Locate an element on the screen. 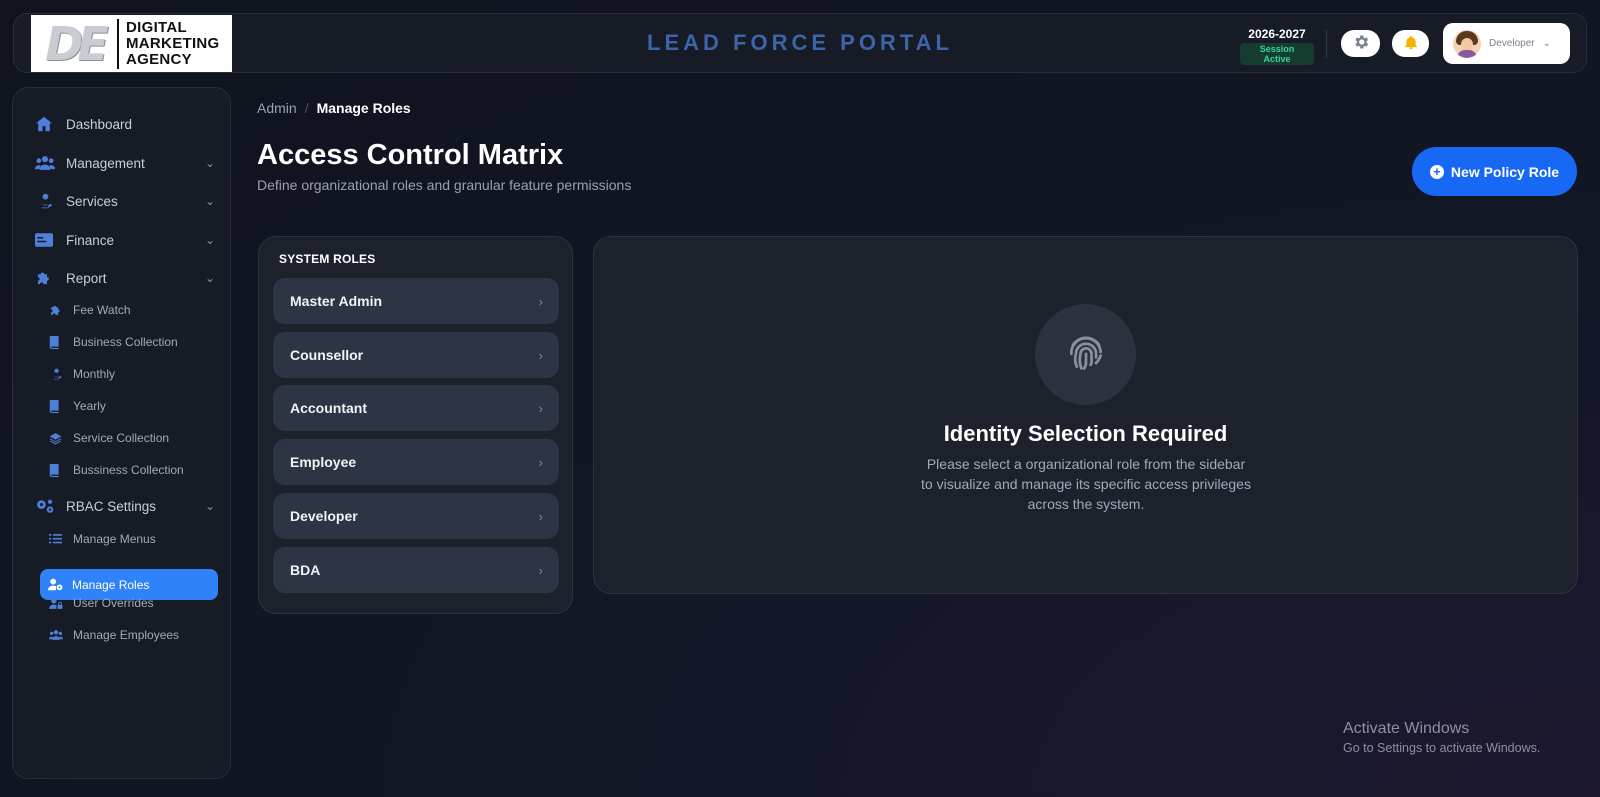  sidebar-subitem-manage-employees: Manage Employees is located at coordinates (130, 635).